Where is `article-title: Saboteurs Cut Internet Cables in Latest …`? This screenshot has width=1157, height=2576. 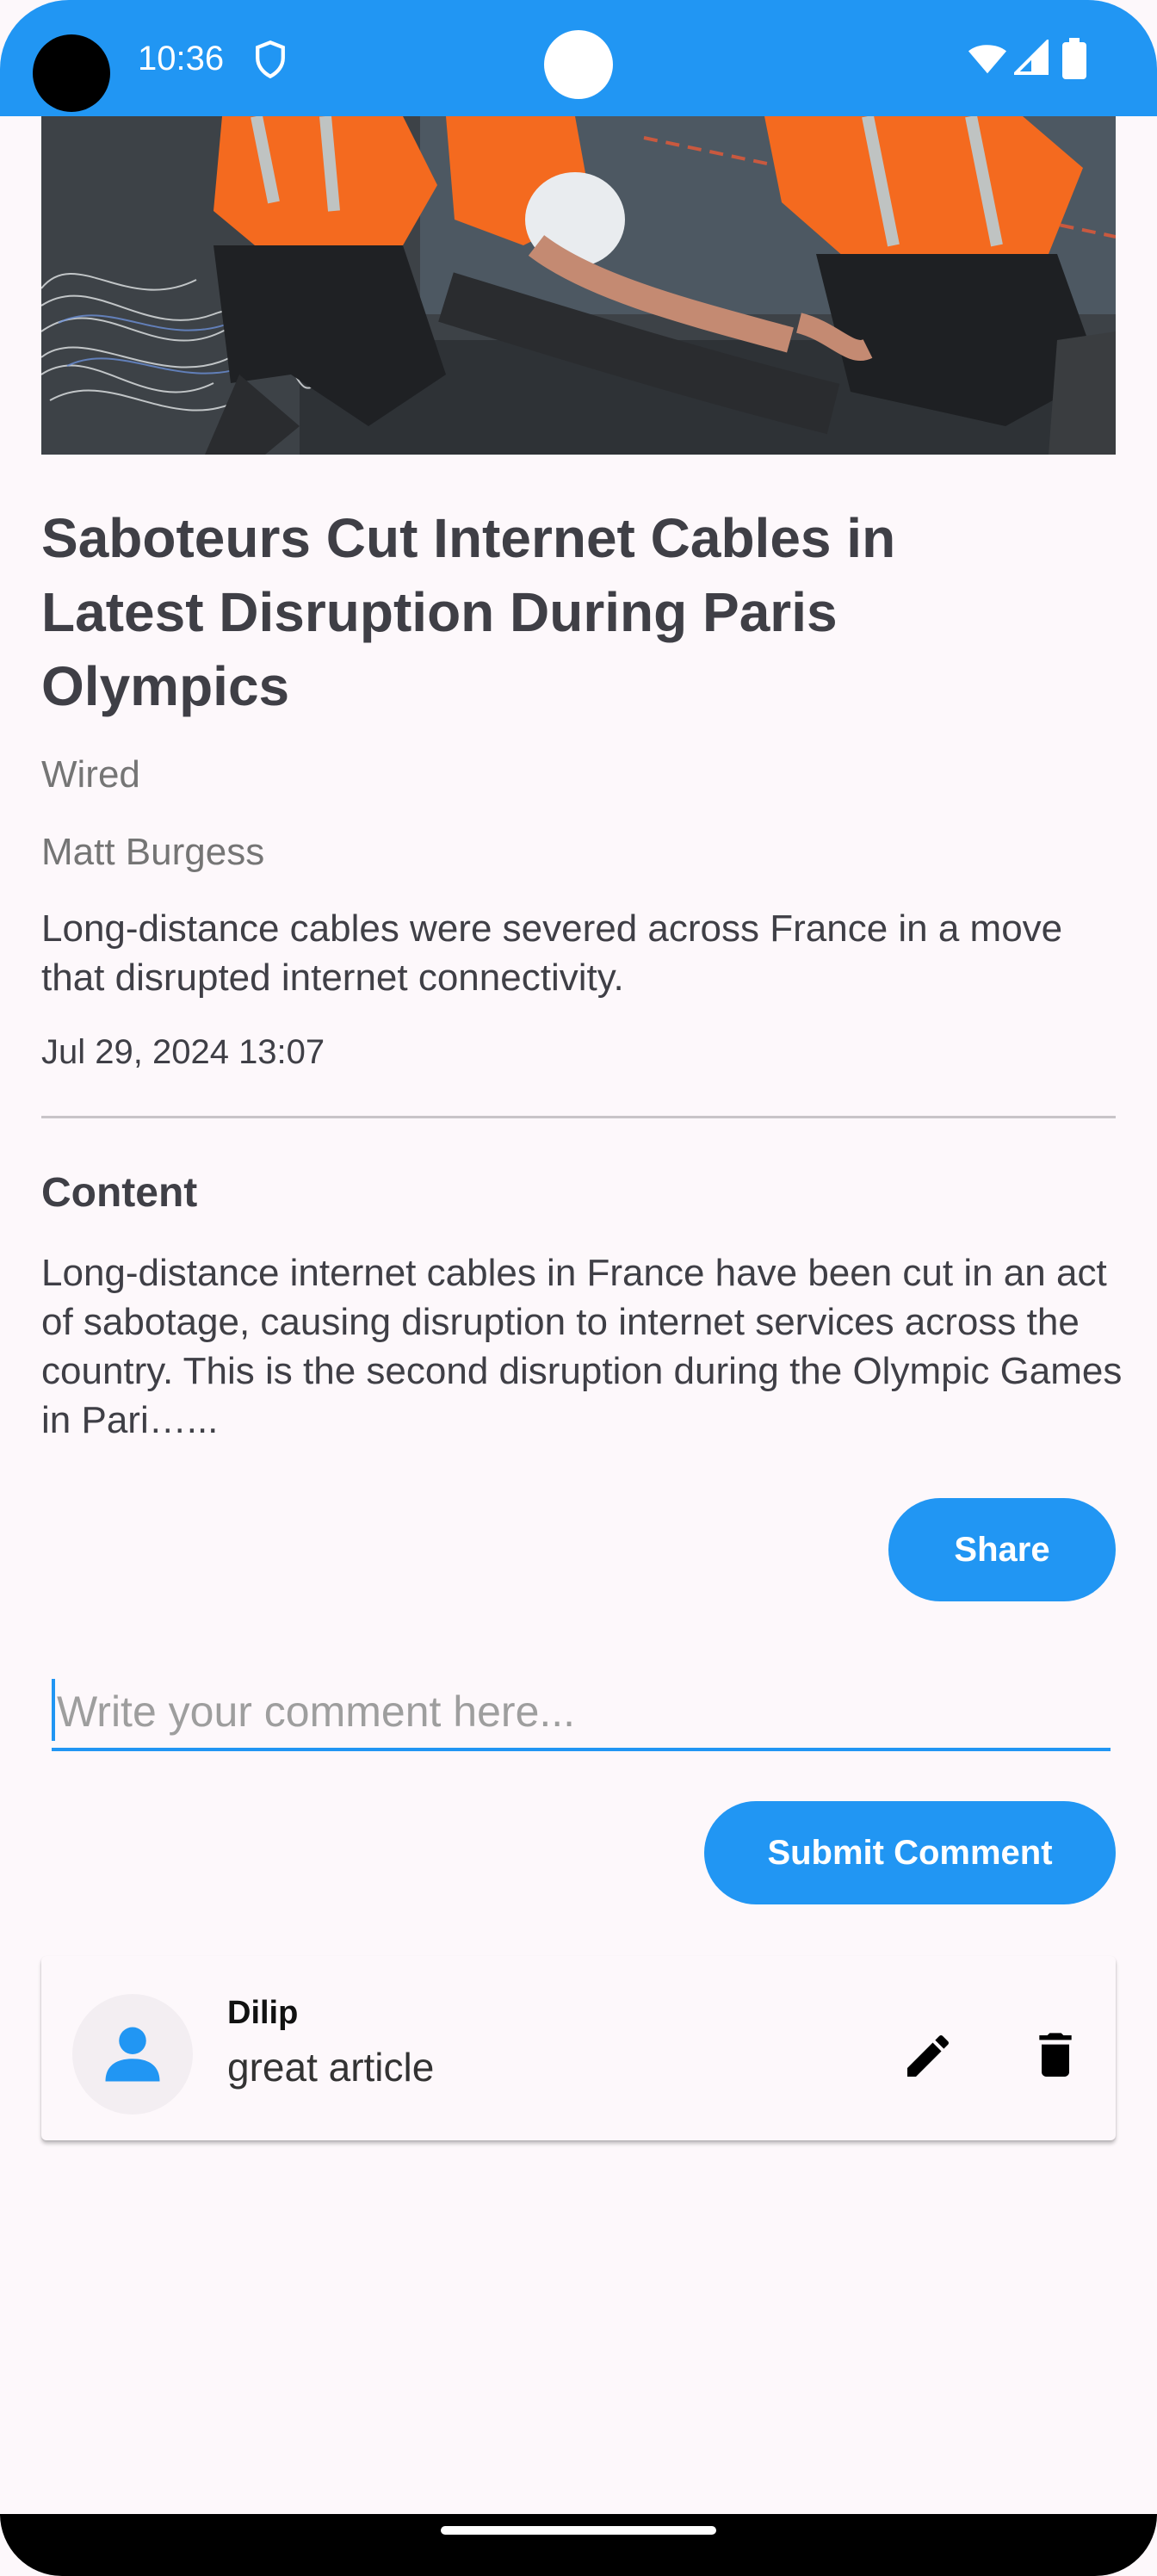
article-title: Saboteurs Cut Internet Cables in Latest … is located at coordinates (468, 612).